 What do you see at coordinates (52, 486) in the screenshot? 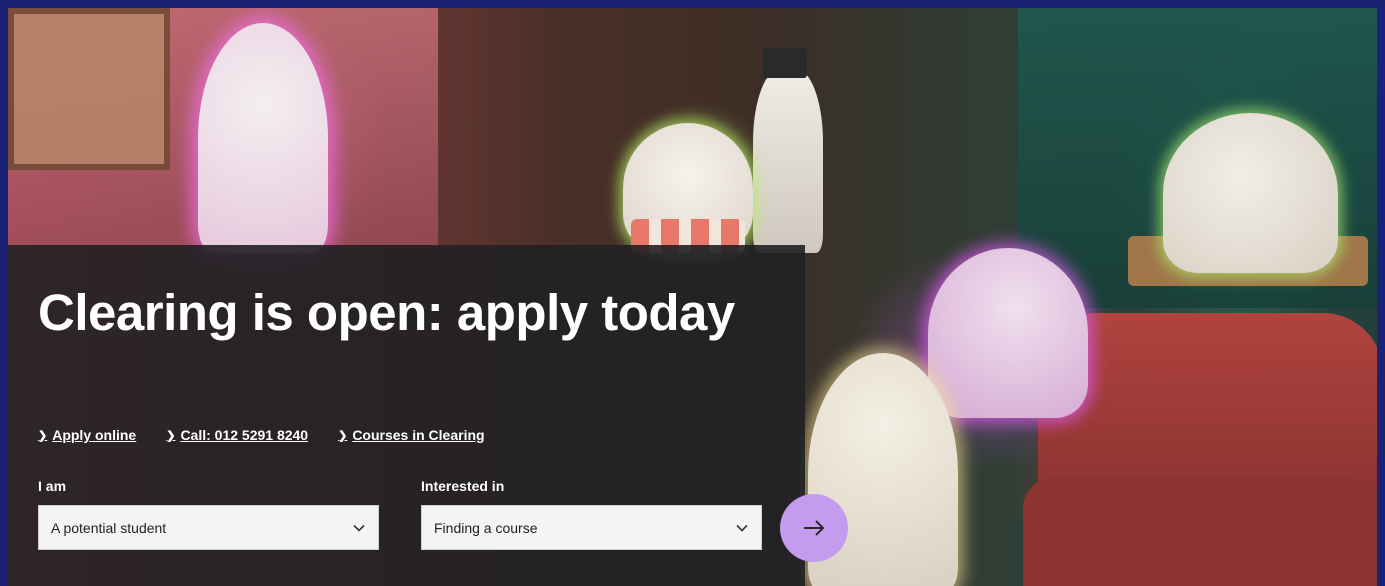
I see `i-am-label: I am` at bounding box center [52, 486].